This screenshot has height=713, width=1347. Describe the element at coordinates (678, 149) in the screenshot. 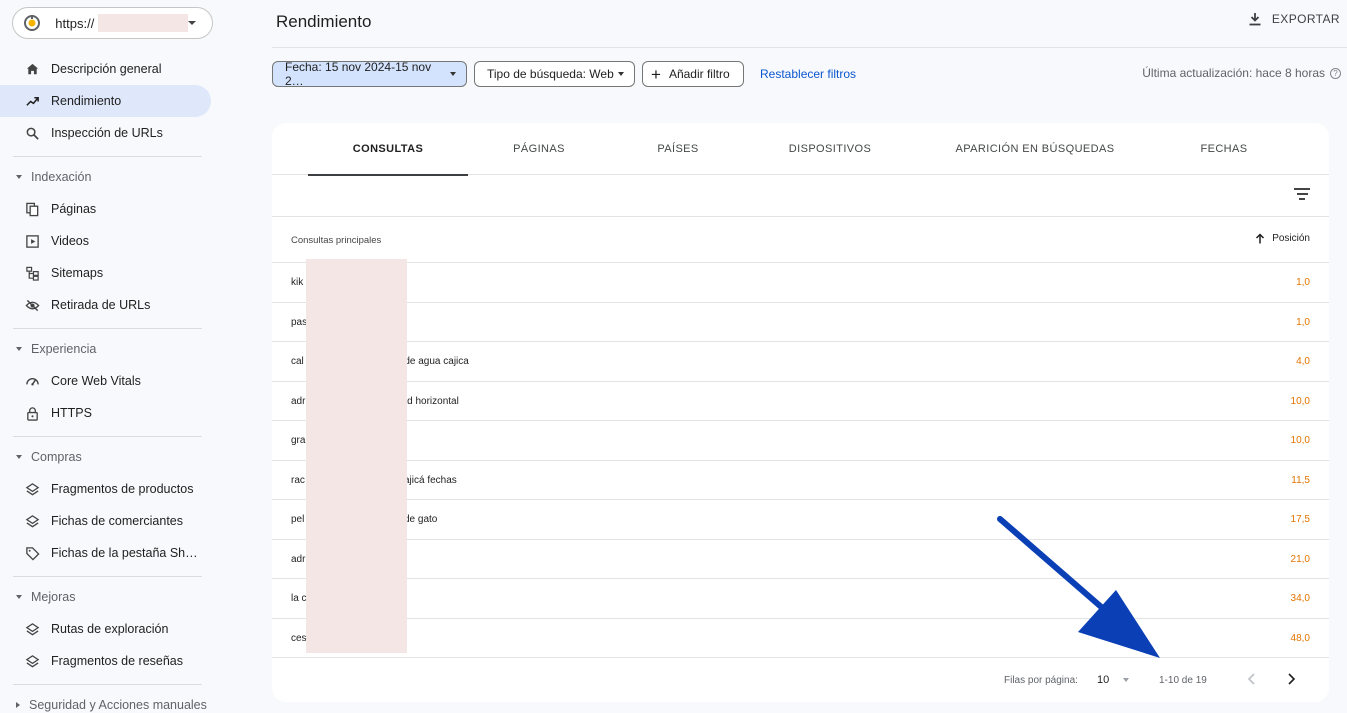

I see `tab-countries: PAÍSES` at that location.